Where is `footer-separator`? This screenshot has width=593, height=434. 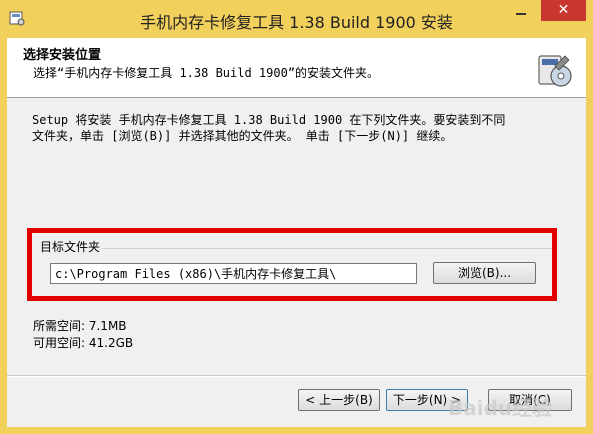
footer-separator is located at coordinates (296, 376).